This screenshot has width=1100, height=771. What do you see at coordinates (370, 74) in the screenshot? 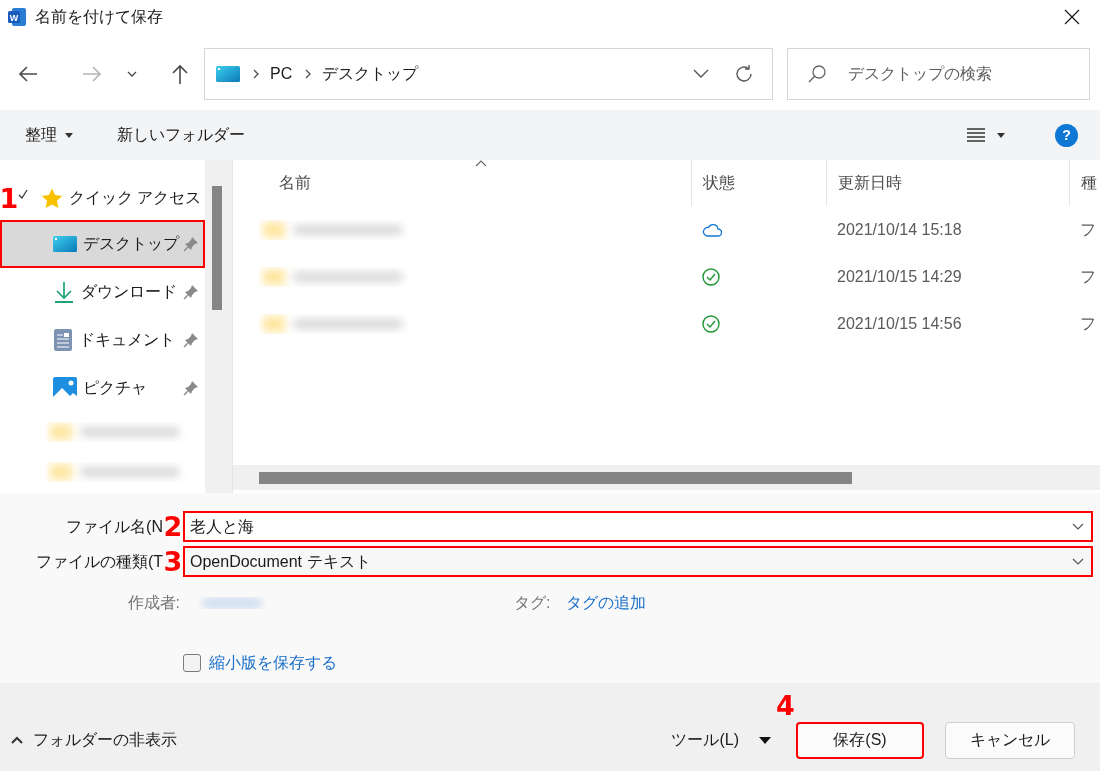
I see `breadcrumb-segment: デスクトップ` at bounding box center [370, 74].